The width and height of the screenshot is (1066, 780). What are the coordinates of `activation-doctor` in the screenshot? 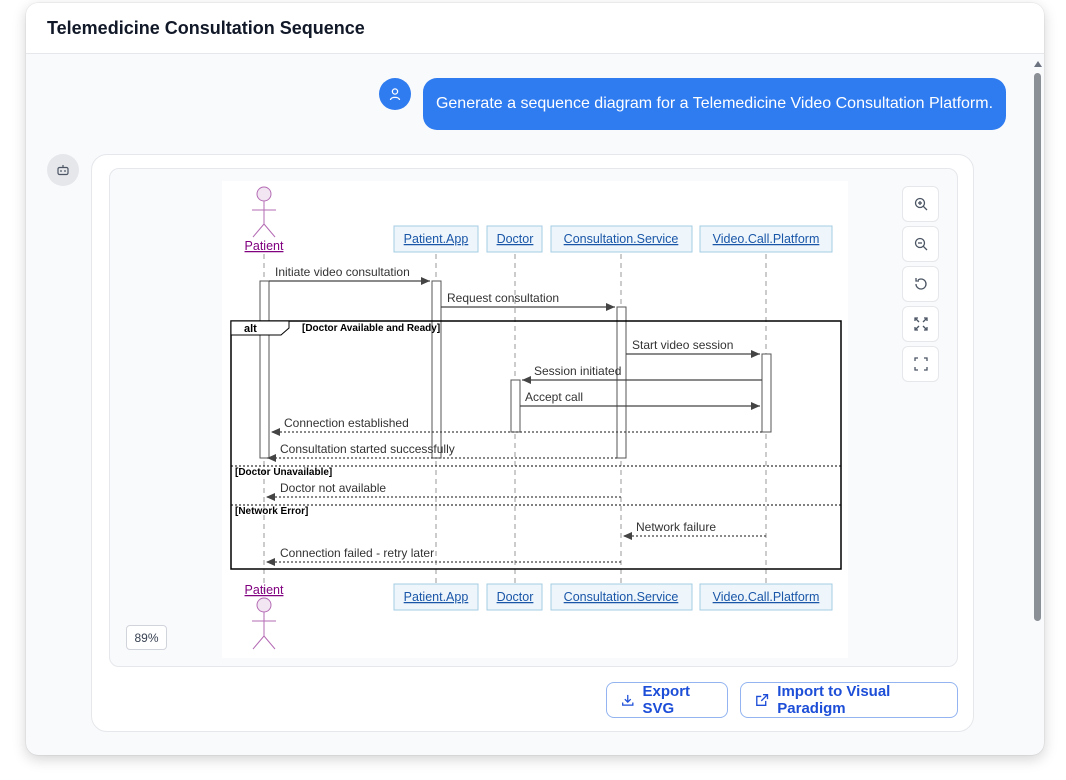 It's located at (515, 406).